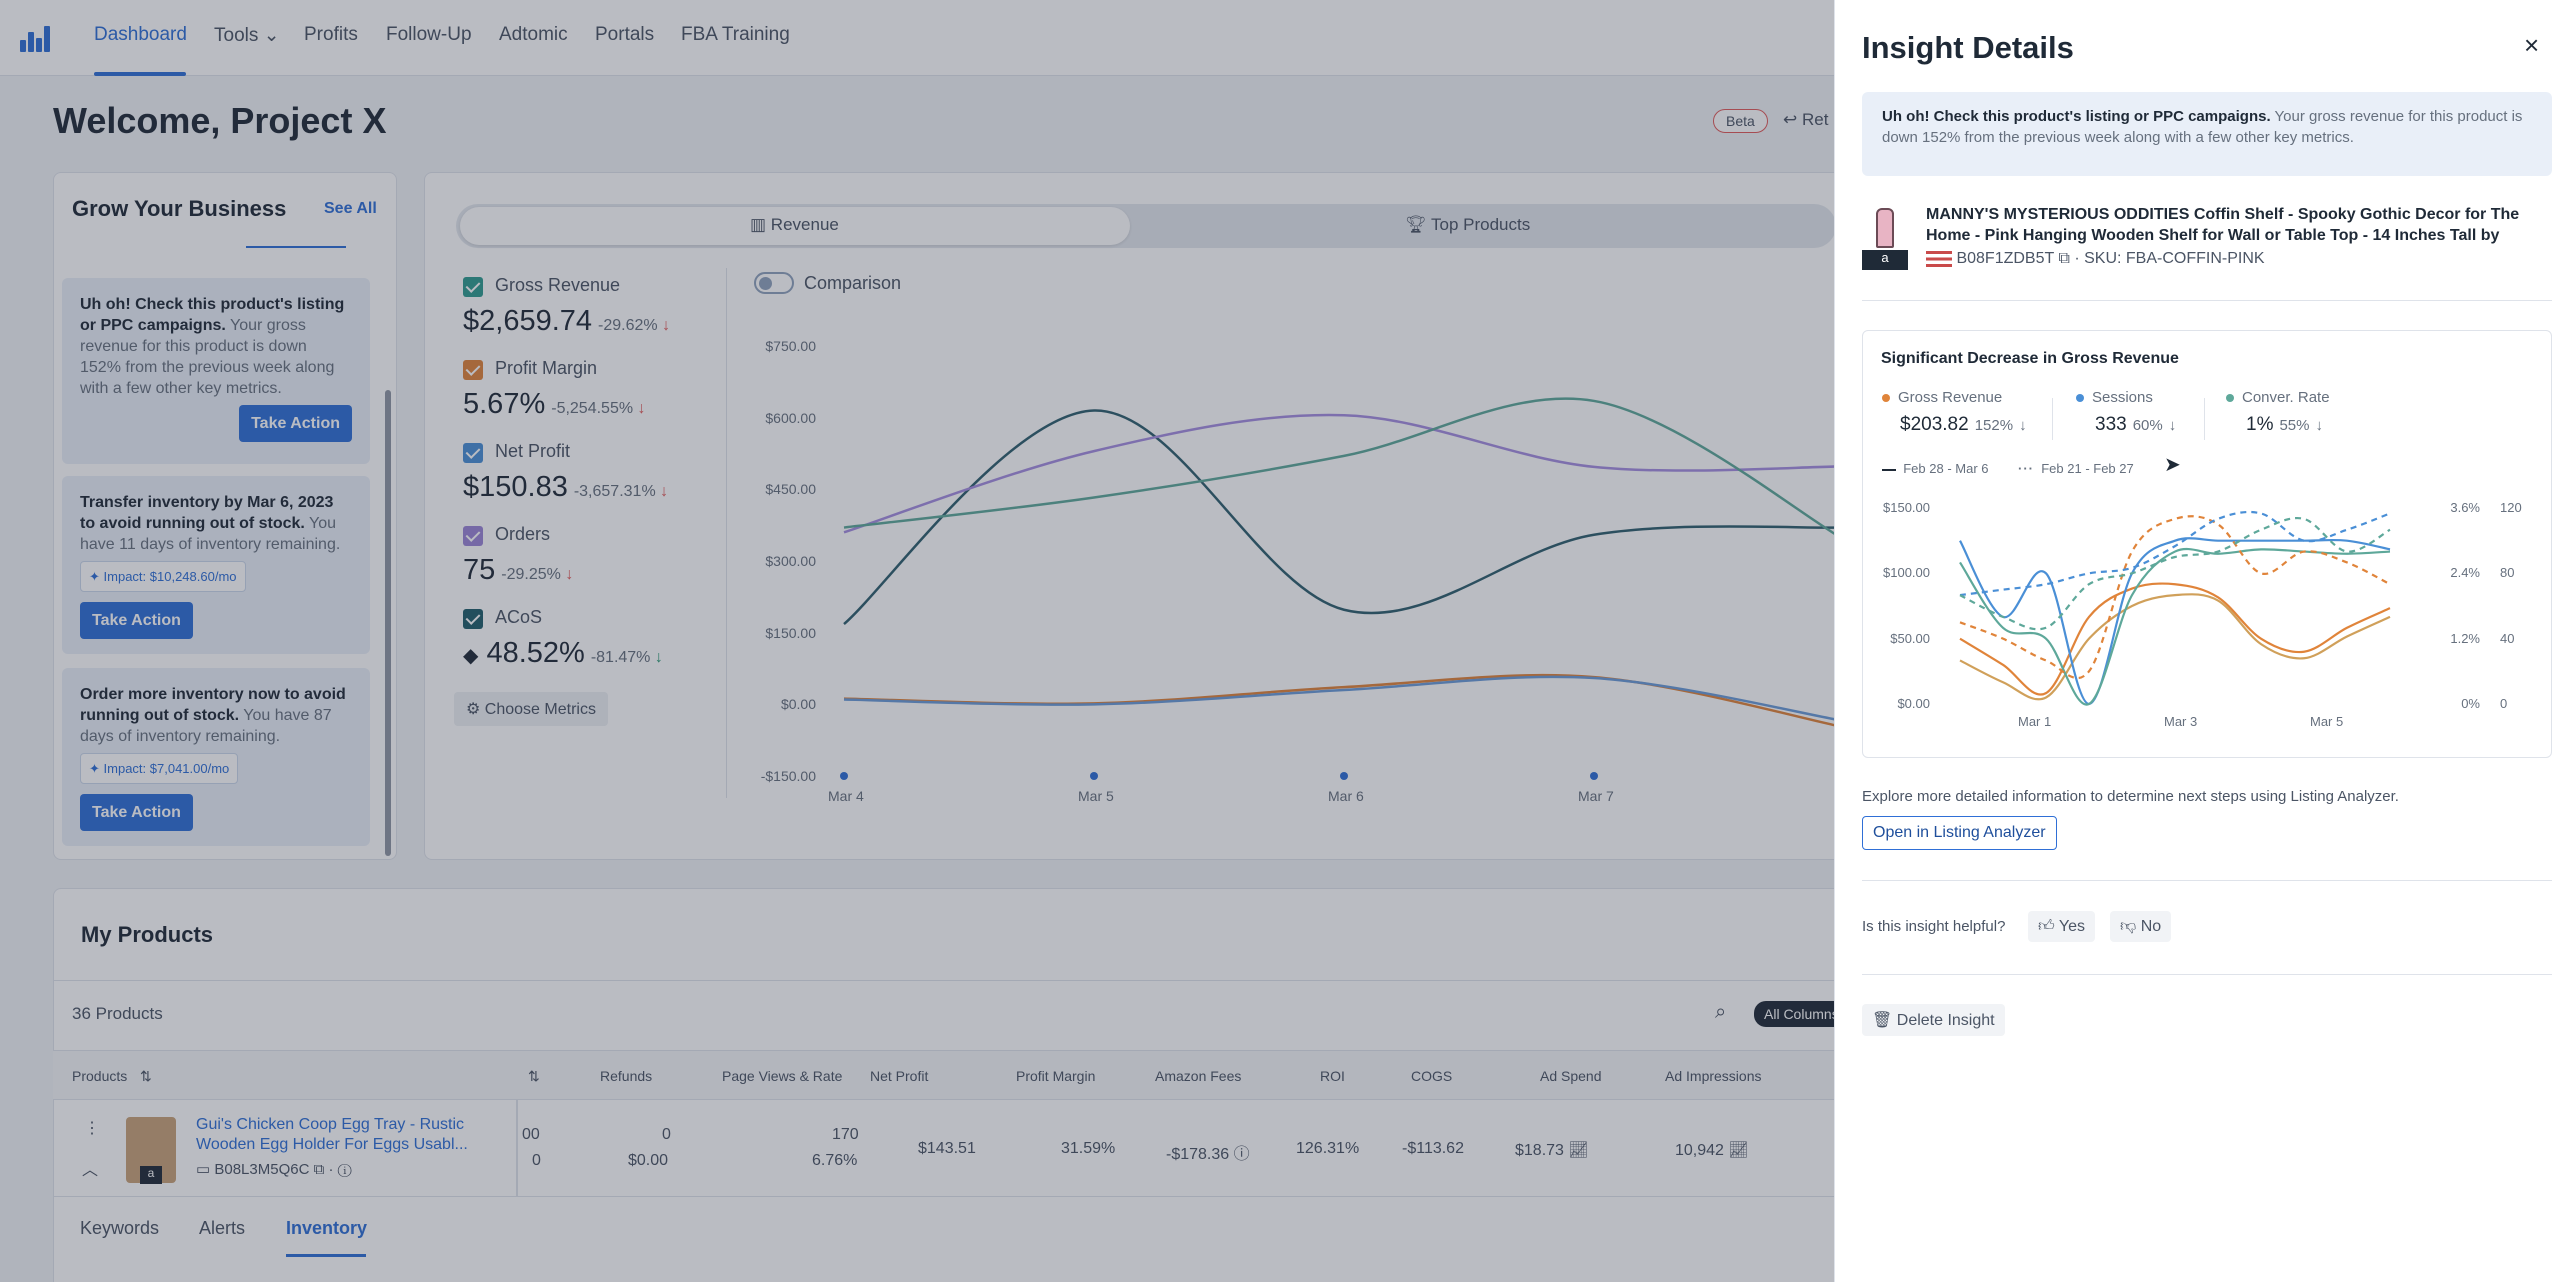  What do you see at coordinates (1968, 47) in the screenshot?
I see `panel-title: Insight Details` at bounding box center [1968, 47].